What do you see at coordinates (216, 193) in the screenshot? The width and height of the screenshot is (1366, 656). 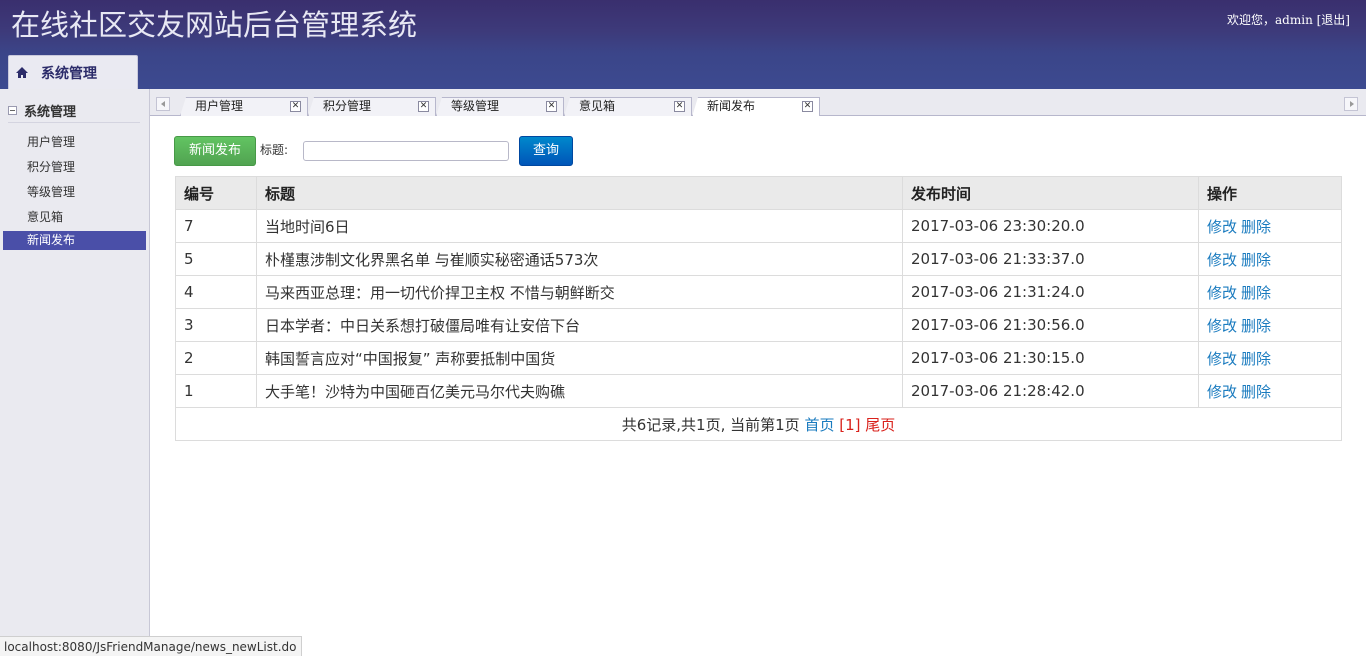 I see `column-header-id: 编号` at bounding box center [216, 193].